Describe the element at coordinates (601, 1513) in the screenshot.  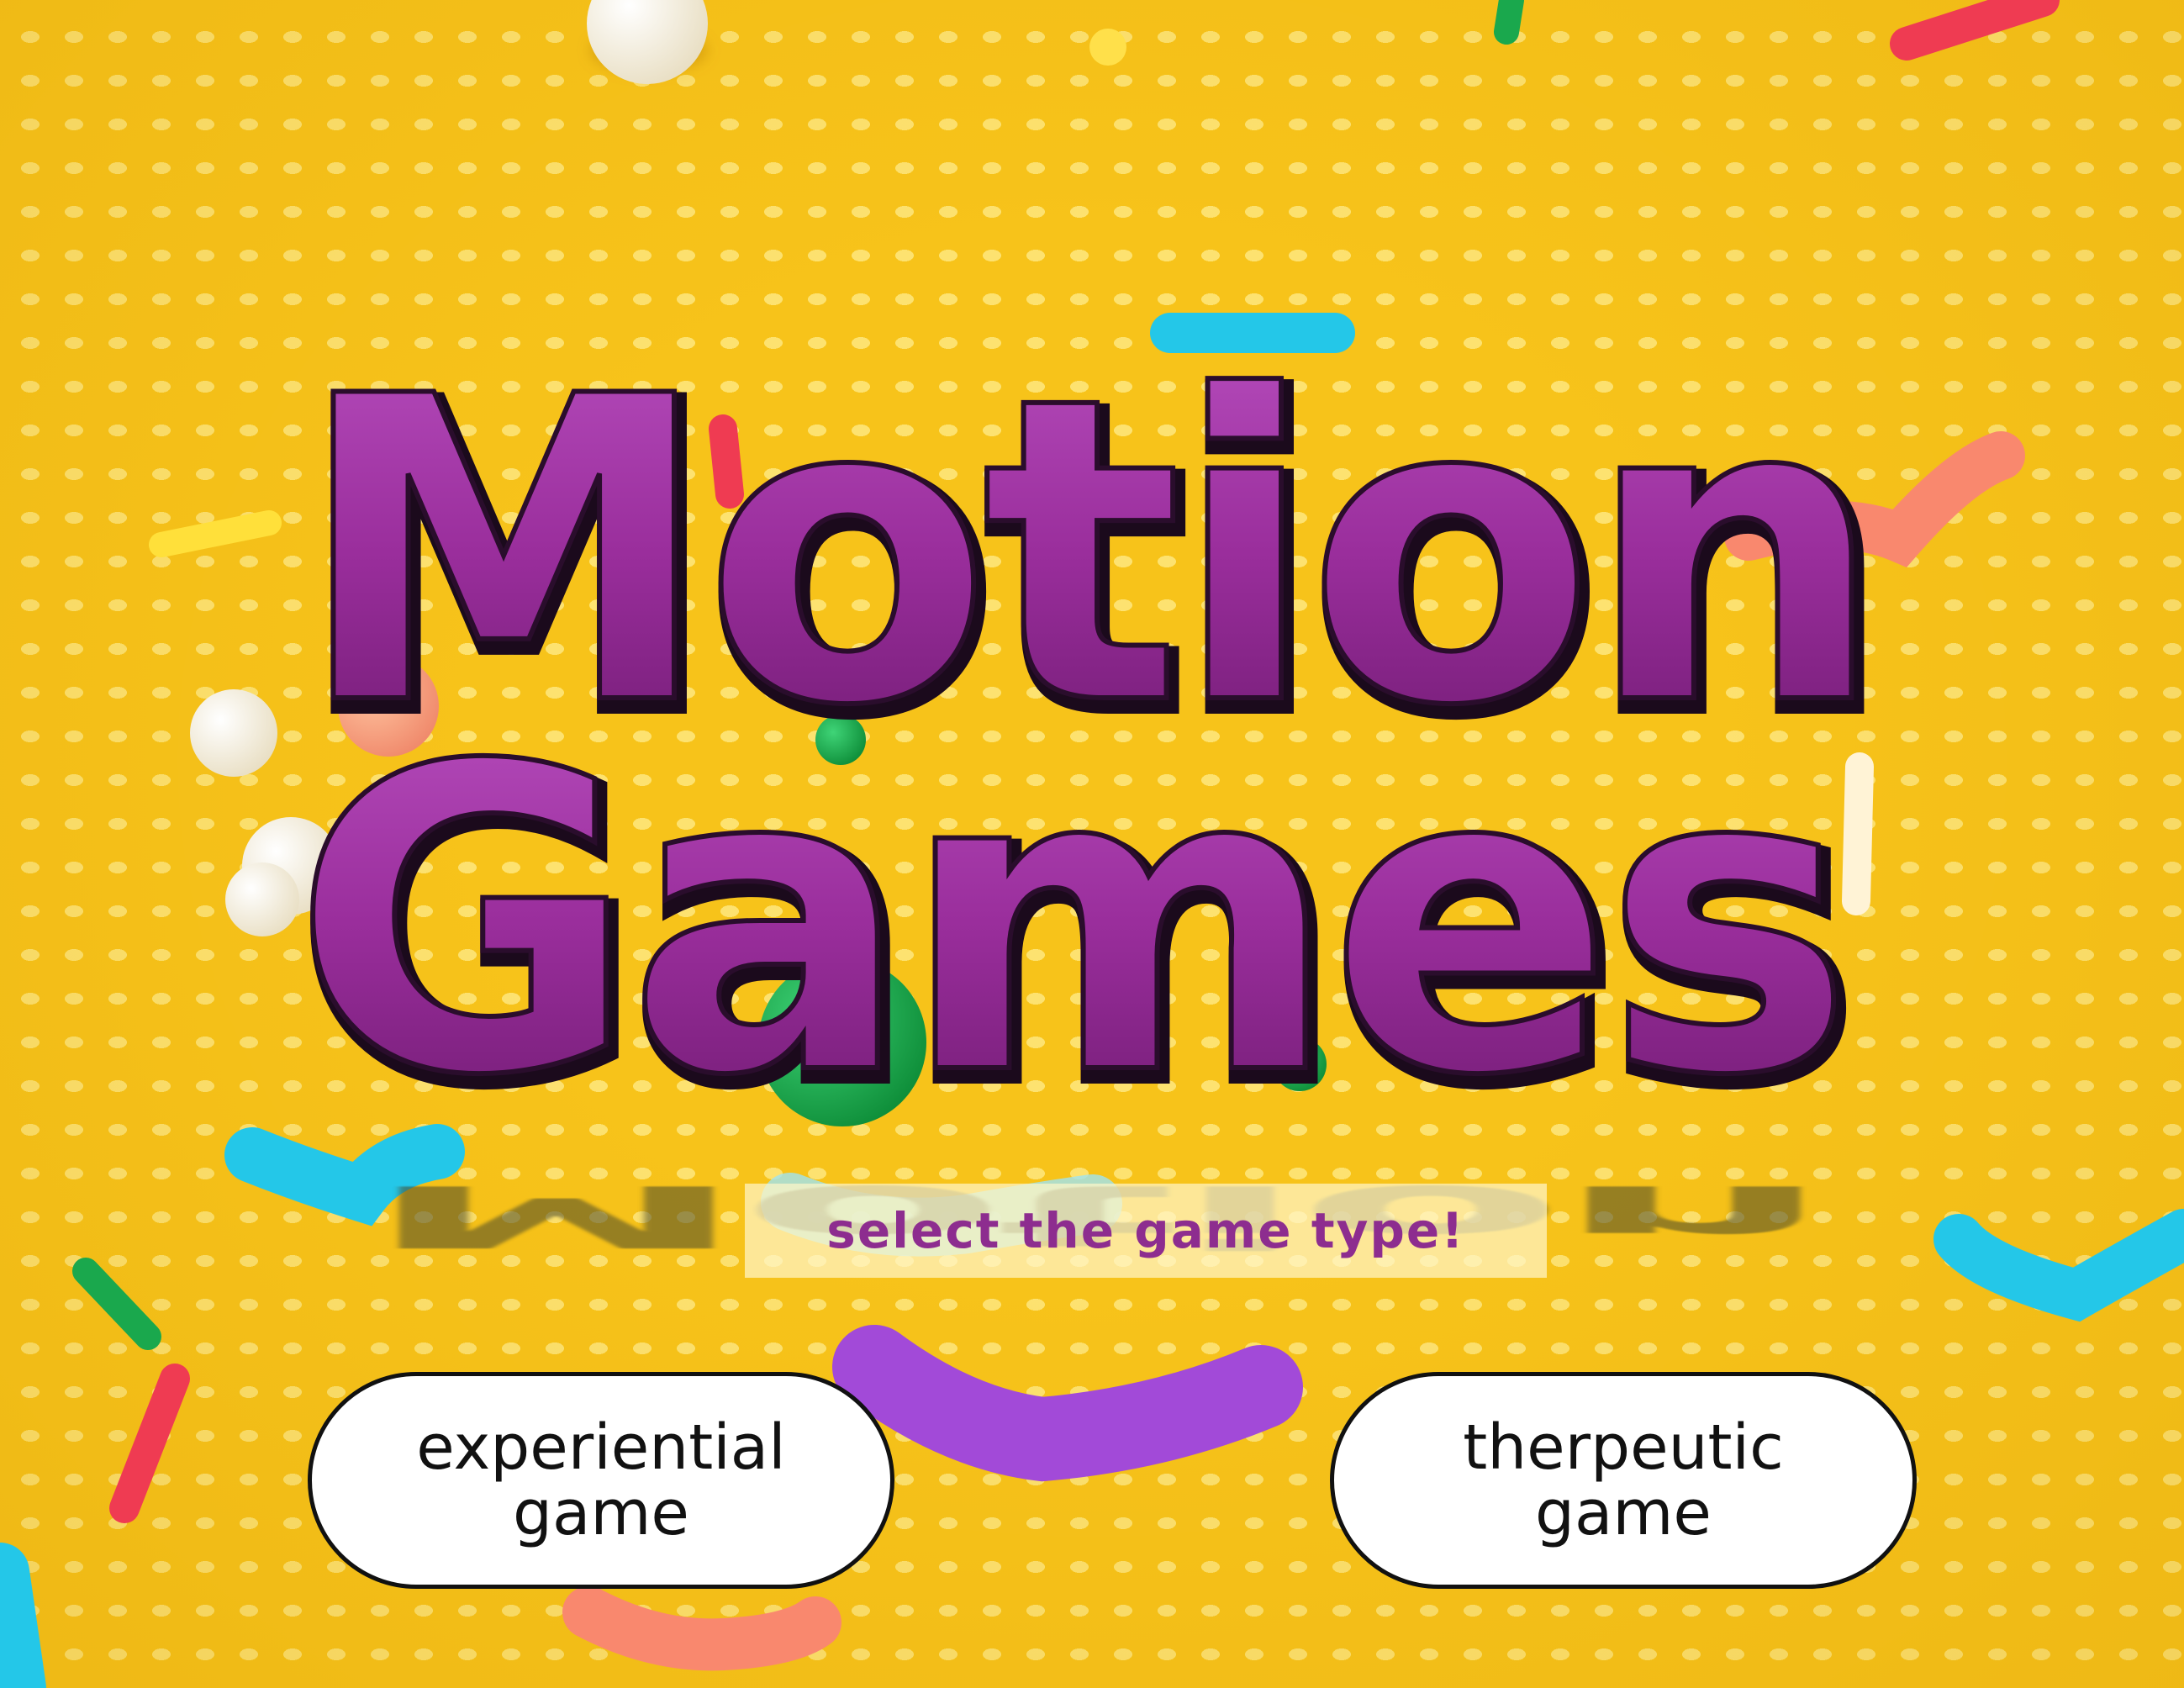
I see `experiential-button-label-line2: game` at that location.